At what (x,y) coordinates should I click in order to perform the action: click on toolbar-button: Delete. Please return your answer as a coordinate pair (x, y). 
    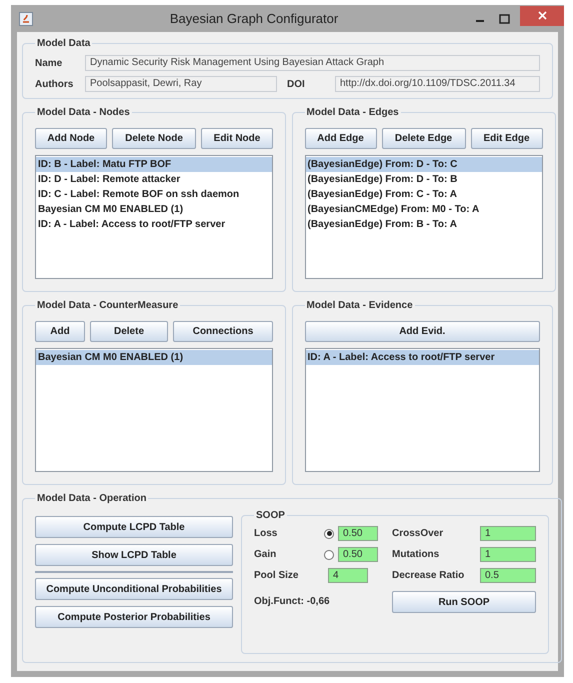
    Looking at the image, I should click on (129, 331).